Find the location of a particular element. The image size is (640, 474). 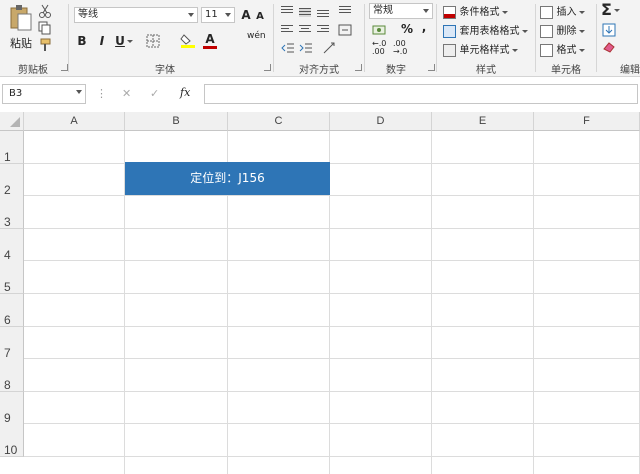

number-group-label: 数字 is located at coordinates (396, 70).